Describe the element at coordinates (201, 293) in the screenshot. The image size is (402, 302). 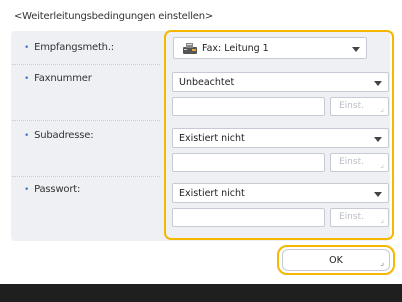
I see `status-bar` at that location.